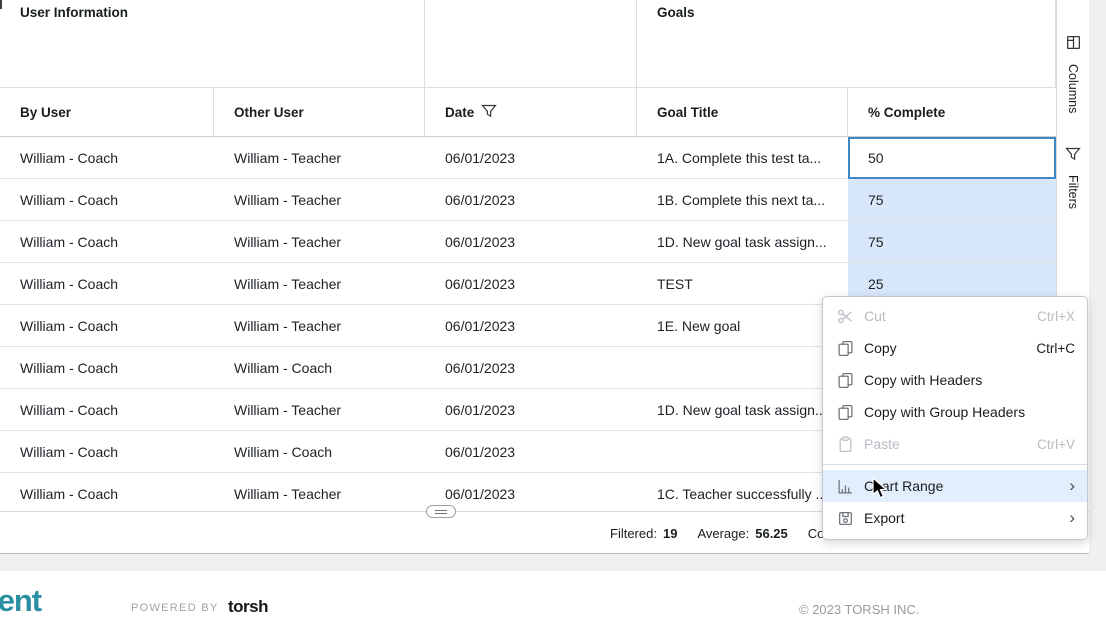 This screenshot has width=1106, height=630. I want to click on menu-item-cut: Cut Ctrl+X, so click(955, 316).